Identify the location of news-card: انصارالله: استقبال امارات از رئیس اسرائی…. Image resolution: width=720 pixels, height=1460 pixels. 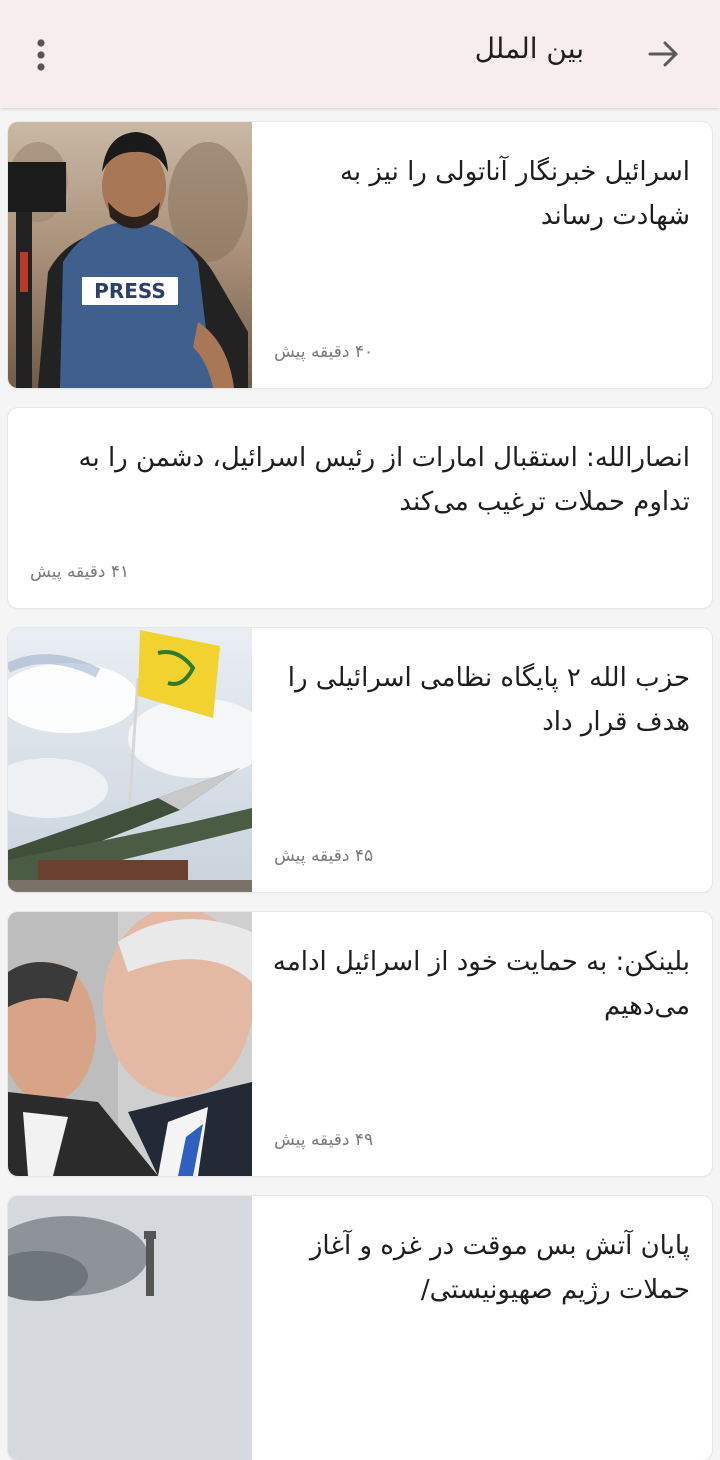
(360, 508).